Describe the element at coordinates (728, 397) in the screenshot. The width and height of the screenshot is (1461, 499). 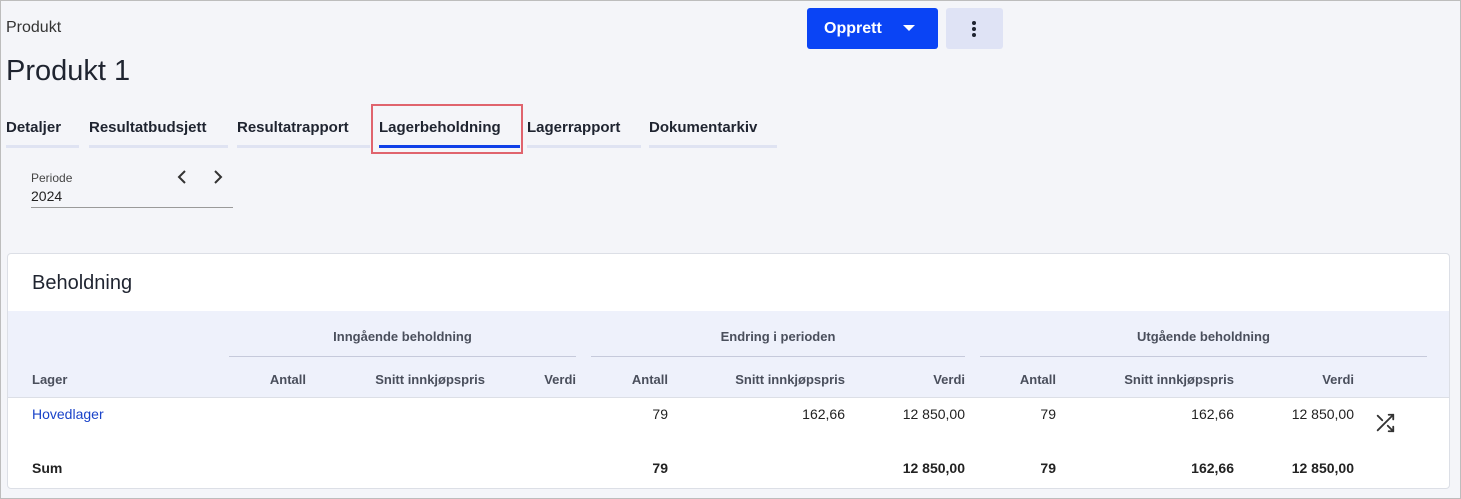
I see `header-divider` at that location.